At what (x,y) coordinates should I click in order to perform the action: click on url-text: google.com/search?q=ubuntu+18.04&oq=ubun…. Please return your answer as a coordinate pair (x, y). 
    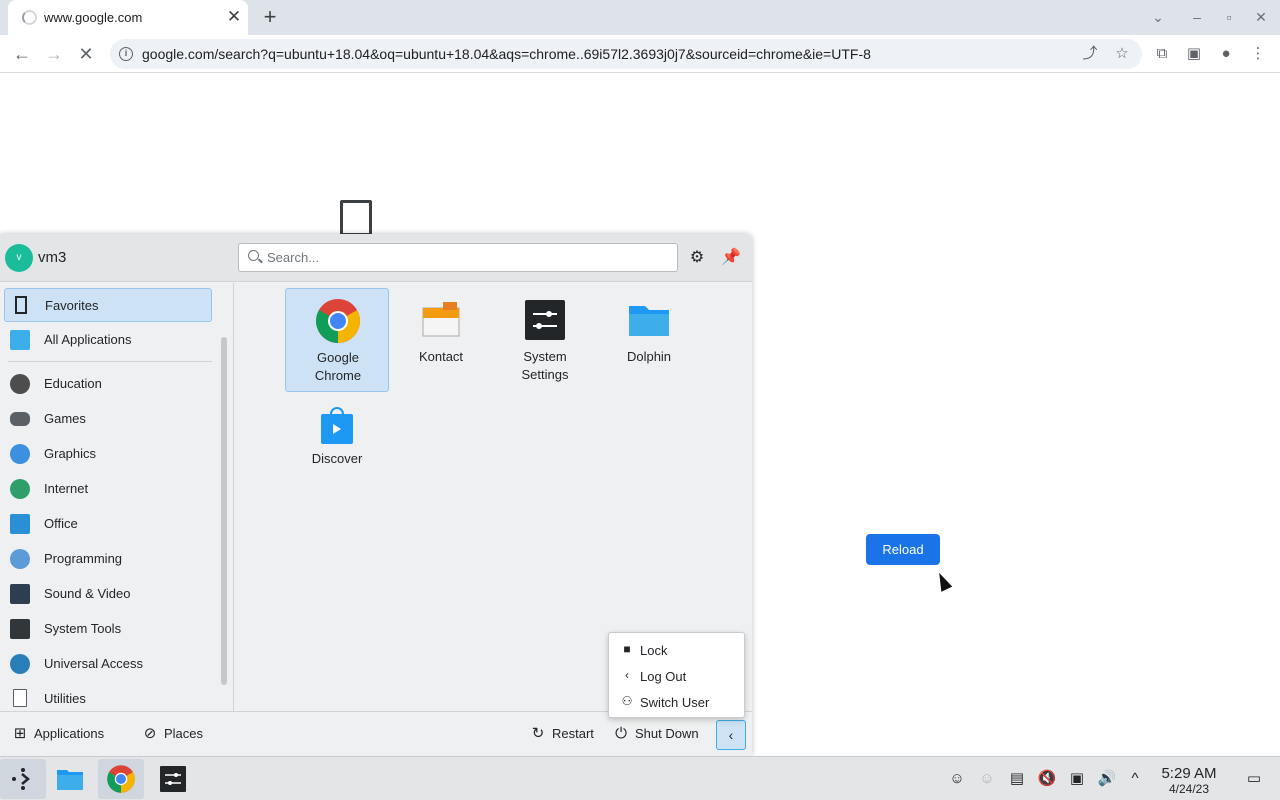
    Looking at the image, I should click on (506, 54).